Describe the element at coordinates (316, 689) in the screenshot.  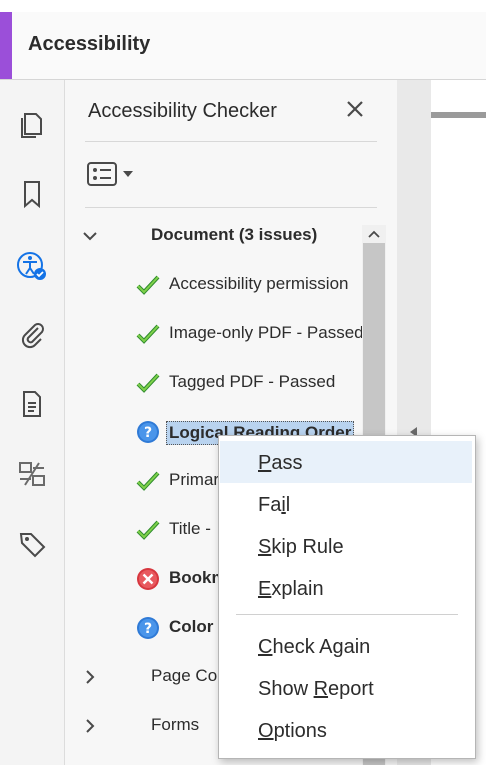
I see `menu-item-label: Show Report` at that location.